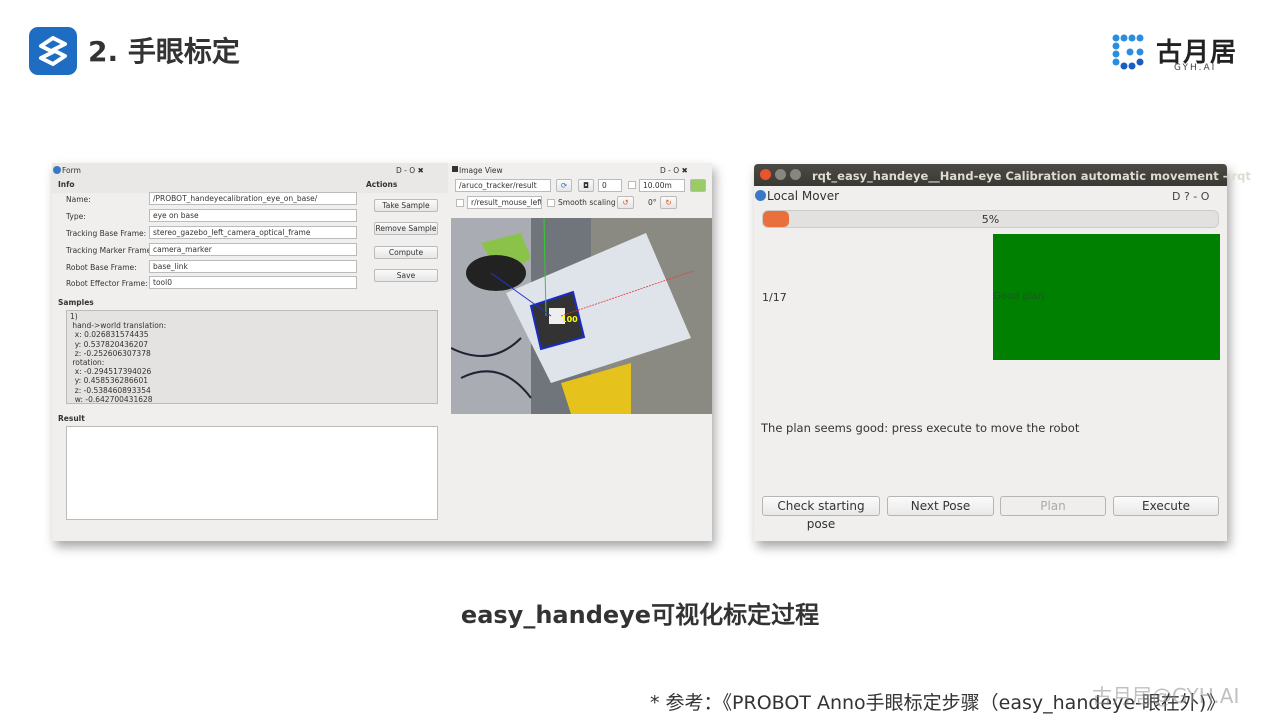 Image resolution: width=1280 pixels, height=720 pixels. I want to click on camera-image: 100, so click(581, 316).